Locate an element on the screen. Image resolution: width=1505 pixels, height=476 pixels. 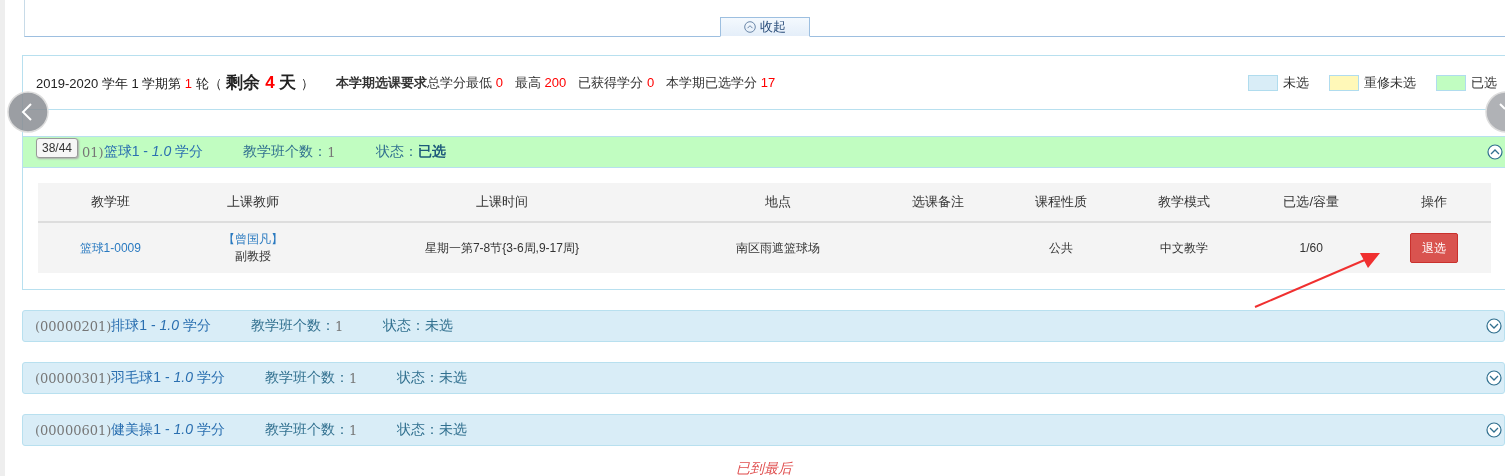
legend-label: 未选 is located at coordinates (1296, 82).